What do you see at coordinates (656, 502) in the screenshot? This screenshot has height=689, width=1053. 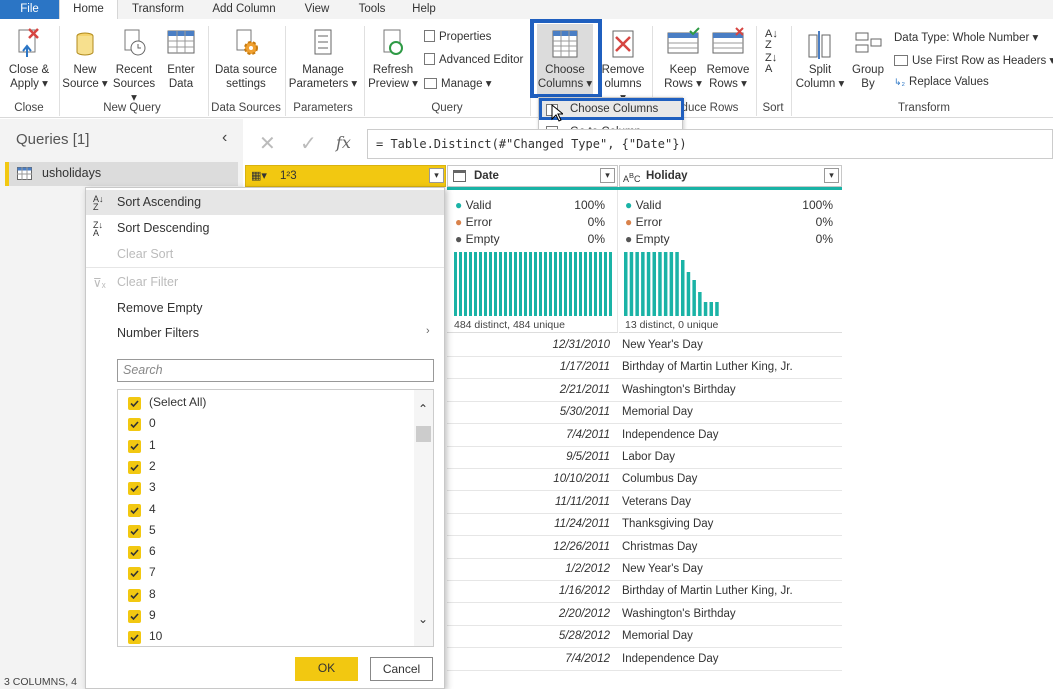 I see `holiday-cell: Veterans Day` at bounding box center [656, 502].